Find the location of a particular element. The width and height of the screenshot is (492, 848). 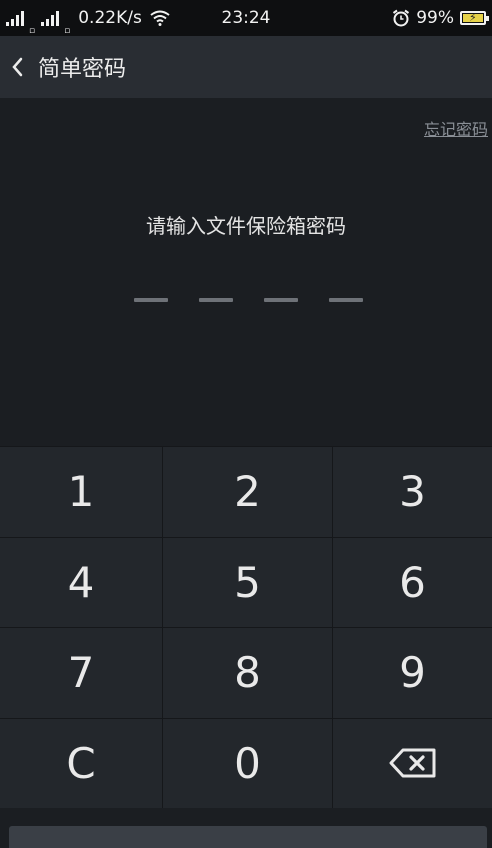

battery-percent: 99% is located at coordinates (435, 18).